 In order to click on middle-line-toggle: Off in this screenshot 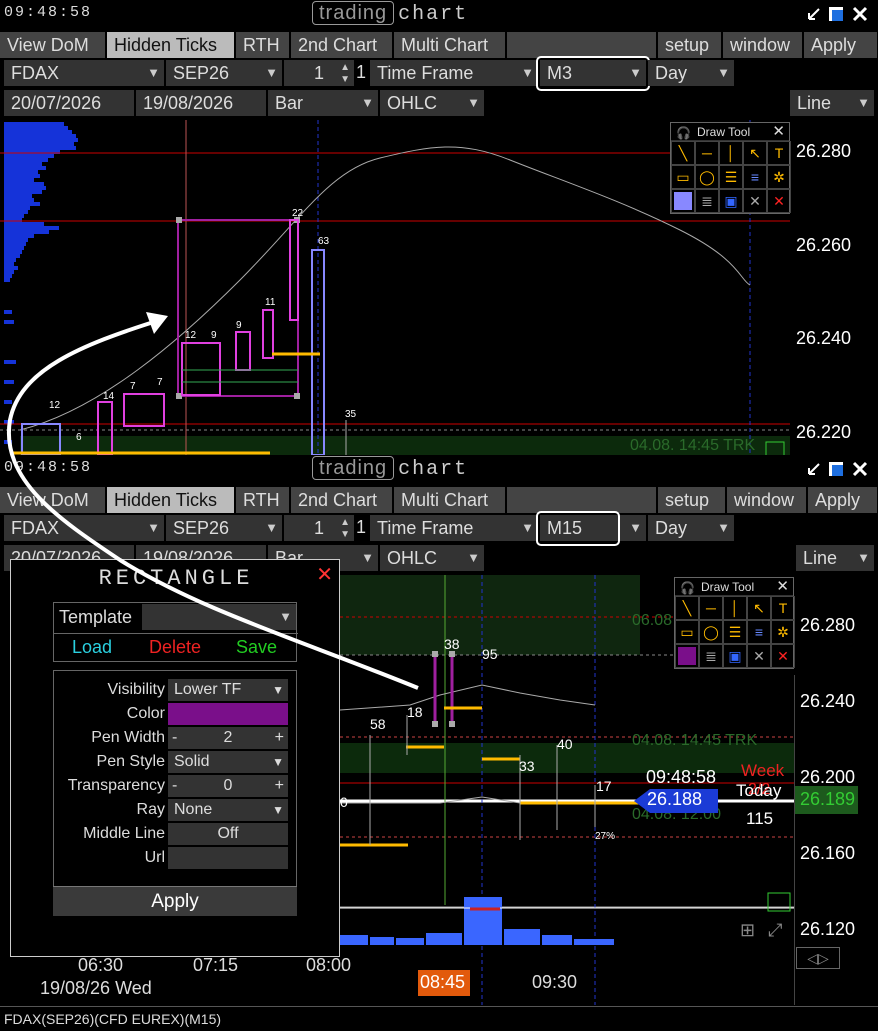, I will do `click(228, 834)`.